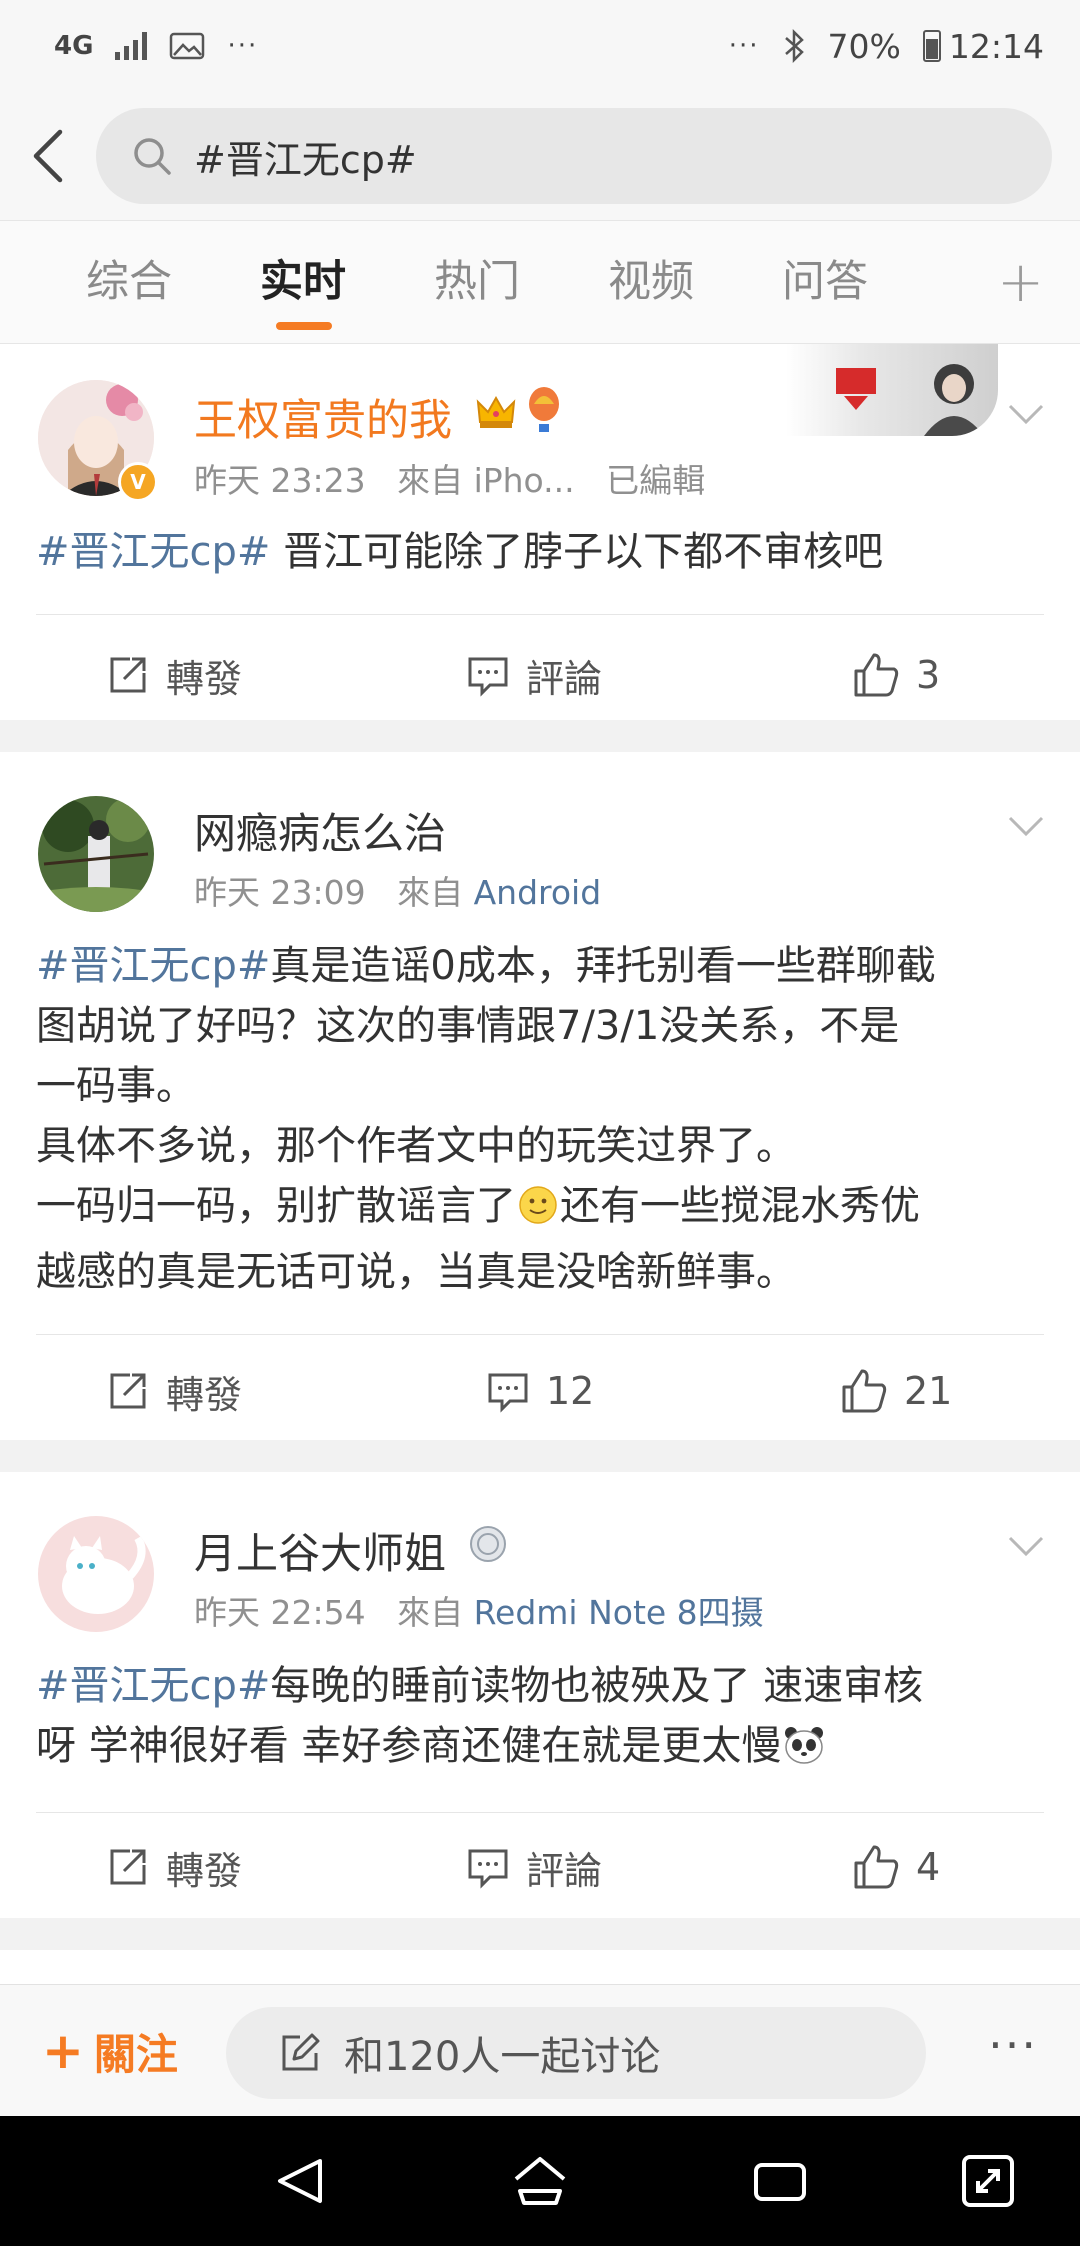 This screenshot has height=2246, width=1080. I want to click on tab-bar: 综合 实时 热门 视频 问答 +, so click(540, 282).